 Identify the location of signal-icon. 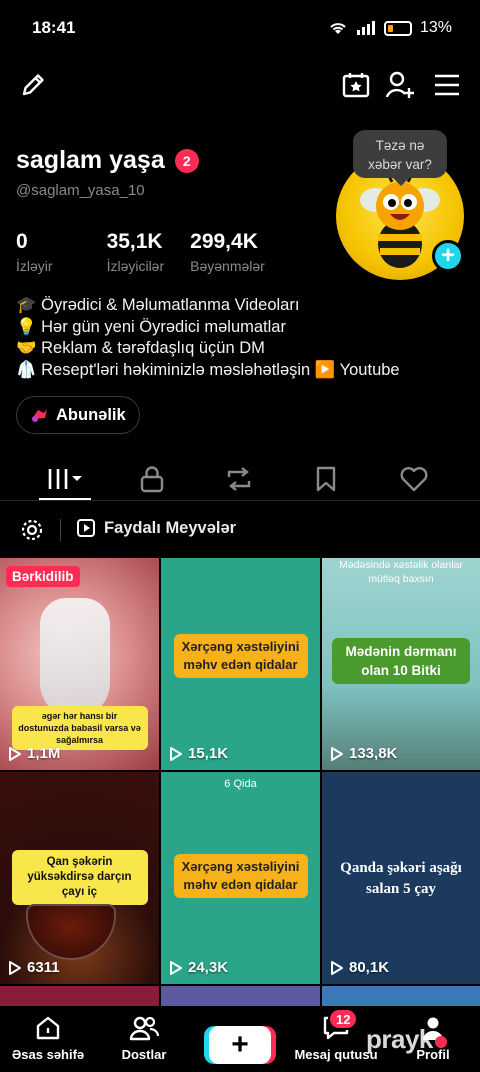
(365, 28).